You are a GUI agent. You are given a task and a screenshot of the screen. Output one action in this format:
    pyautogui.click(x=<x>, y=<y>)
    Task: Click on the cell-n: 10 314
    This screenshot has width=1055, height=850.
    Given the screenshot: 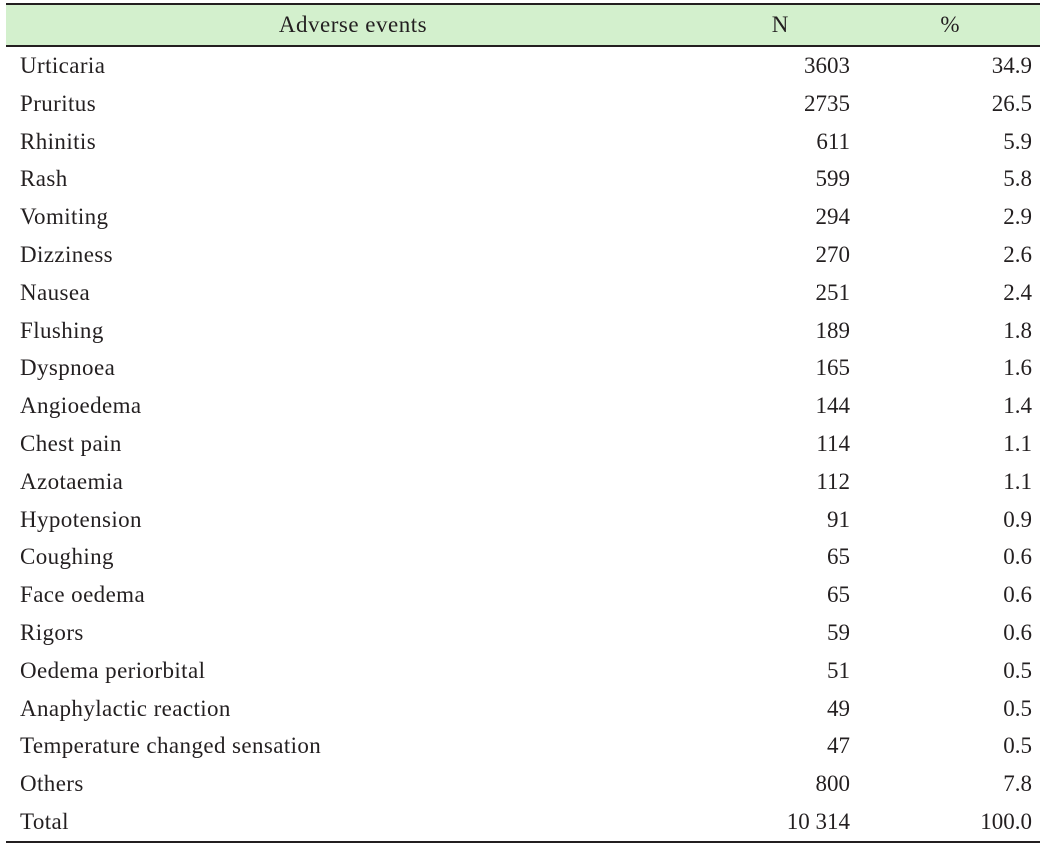 What is the action you would take?
    pyautogui.click(x=780, y=822)
    